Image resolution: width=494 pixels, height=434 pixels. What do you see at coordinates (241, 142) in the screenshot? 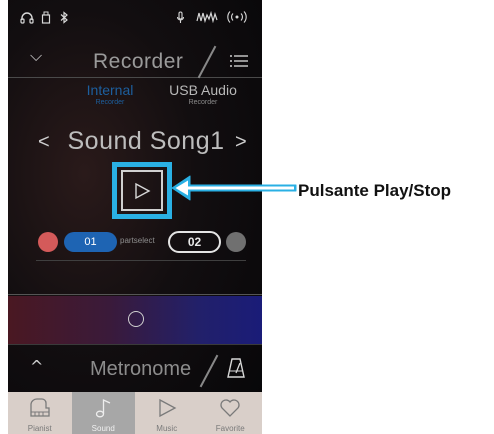
I see `next-song-button: >` at bounding box center [241, 142].